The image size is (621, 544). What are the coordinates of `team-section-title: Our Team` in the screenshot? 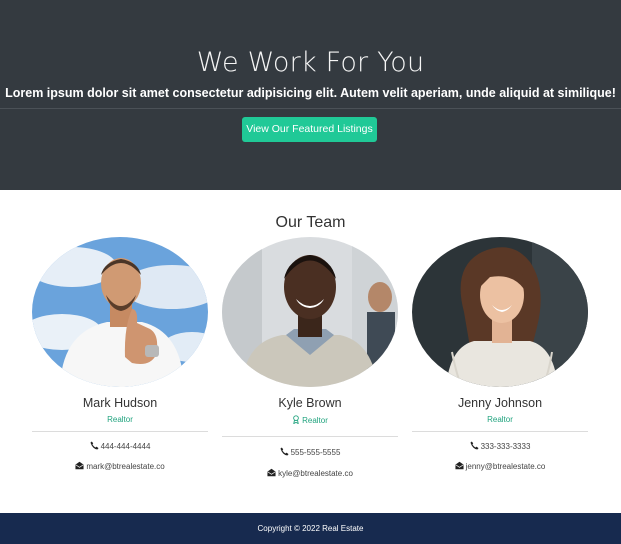 It's located at (310, 222).